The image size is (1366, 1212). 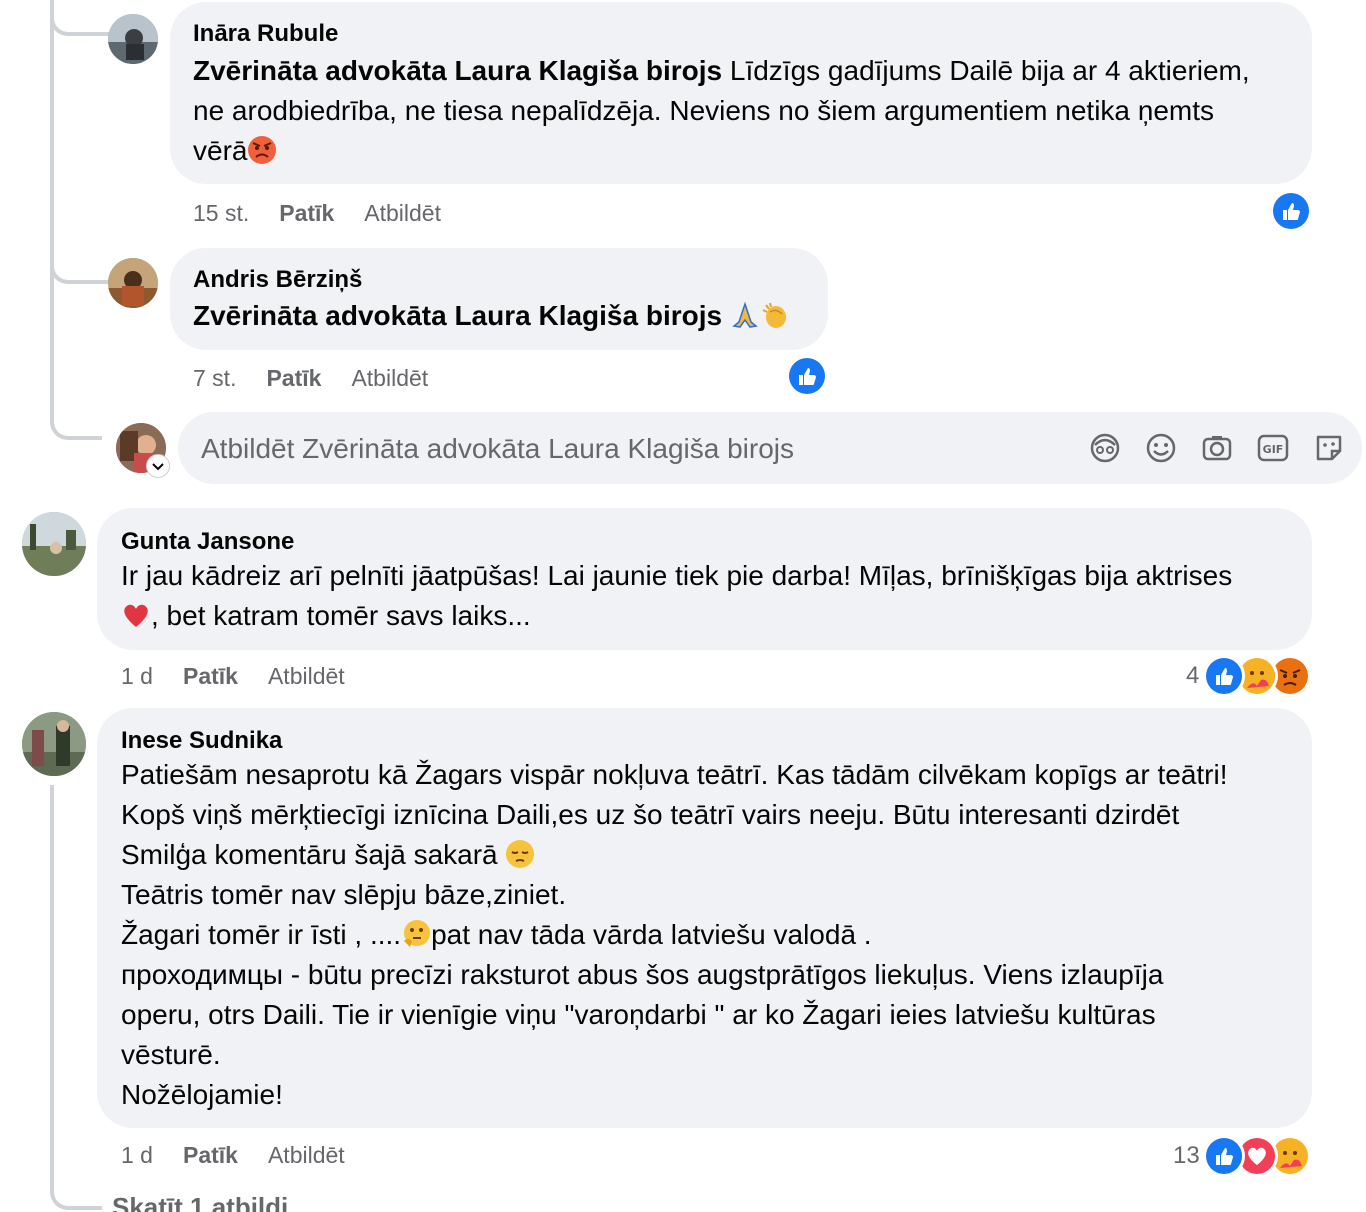 What do you see at coordinates (1105, 448) in the screenshot?
I see `avatar-sticker-icon` at bounding box center [1105, 448].